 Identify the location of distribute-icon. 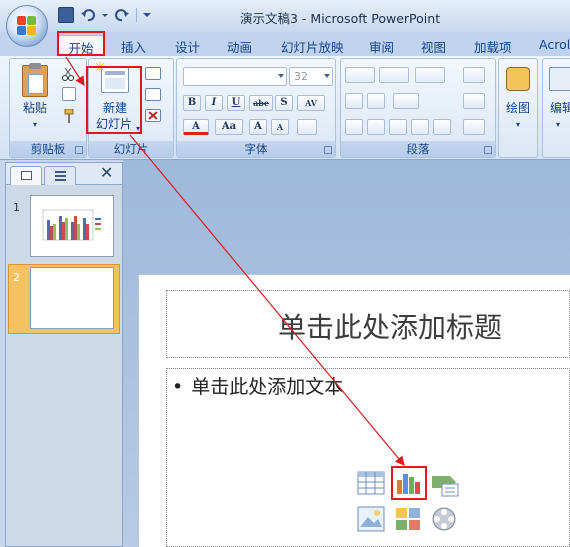
(442, 127).